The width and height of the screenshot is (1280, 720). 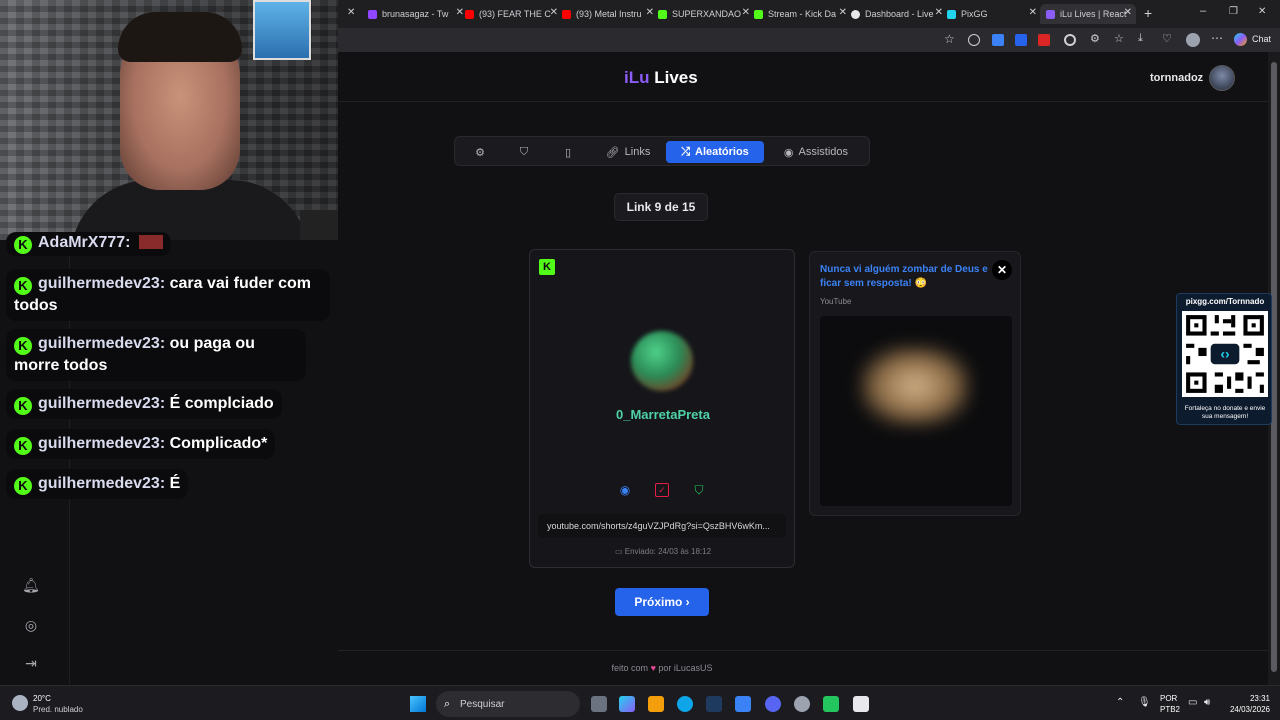 I want to click on tab-assistidos: ◉ Assistidos, so click(x=816, y=152).